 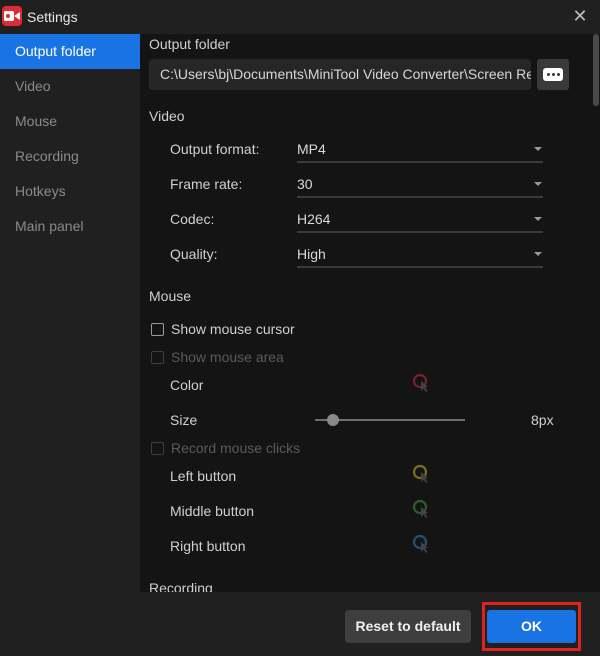 What do you see at coordinates (189, 44) in the screenshot?
I see `output-folder-heading: Output folder` at bounding box center [189, 44].